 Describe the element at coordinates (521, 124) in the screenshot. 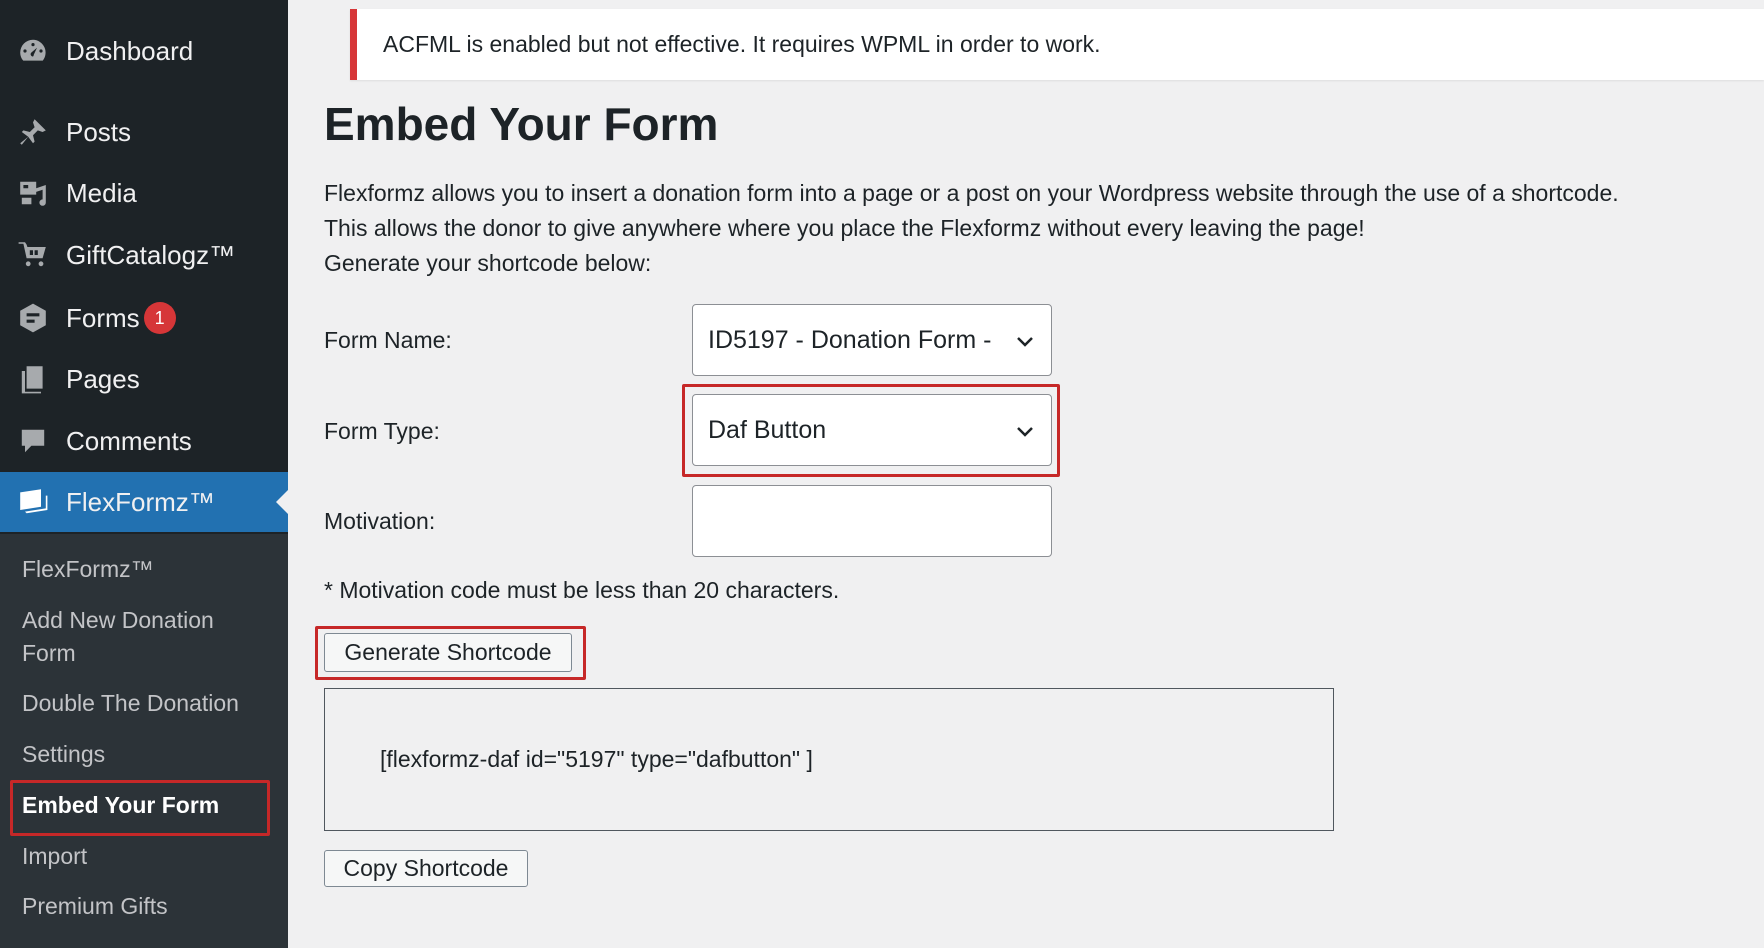

I see `page-title: Embed Your Form` at that location.